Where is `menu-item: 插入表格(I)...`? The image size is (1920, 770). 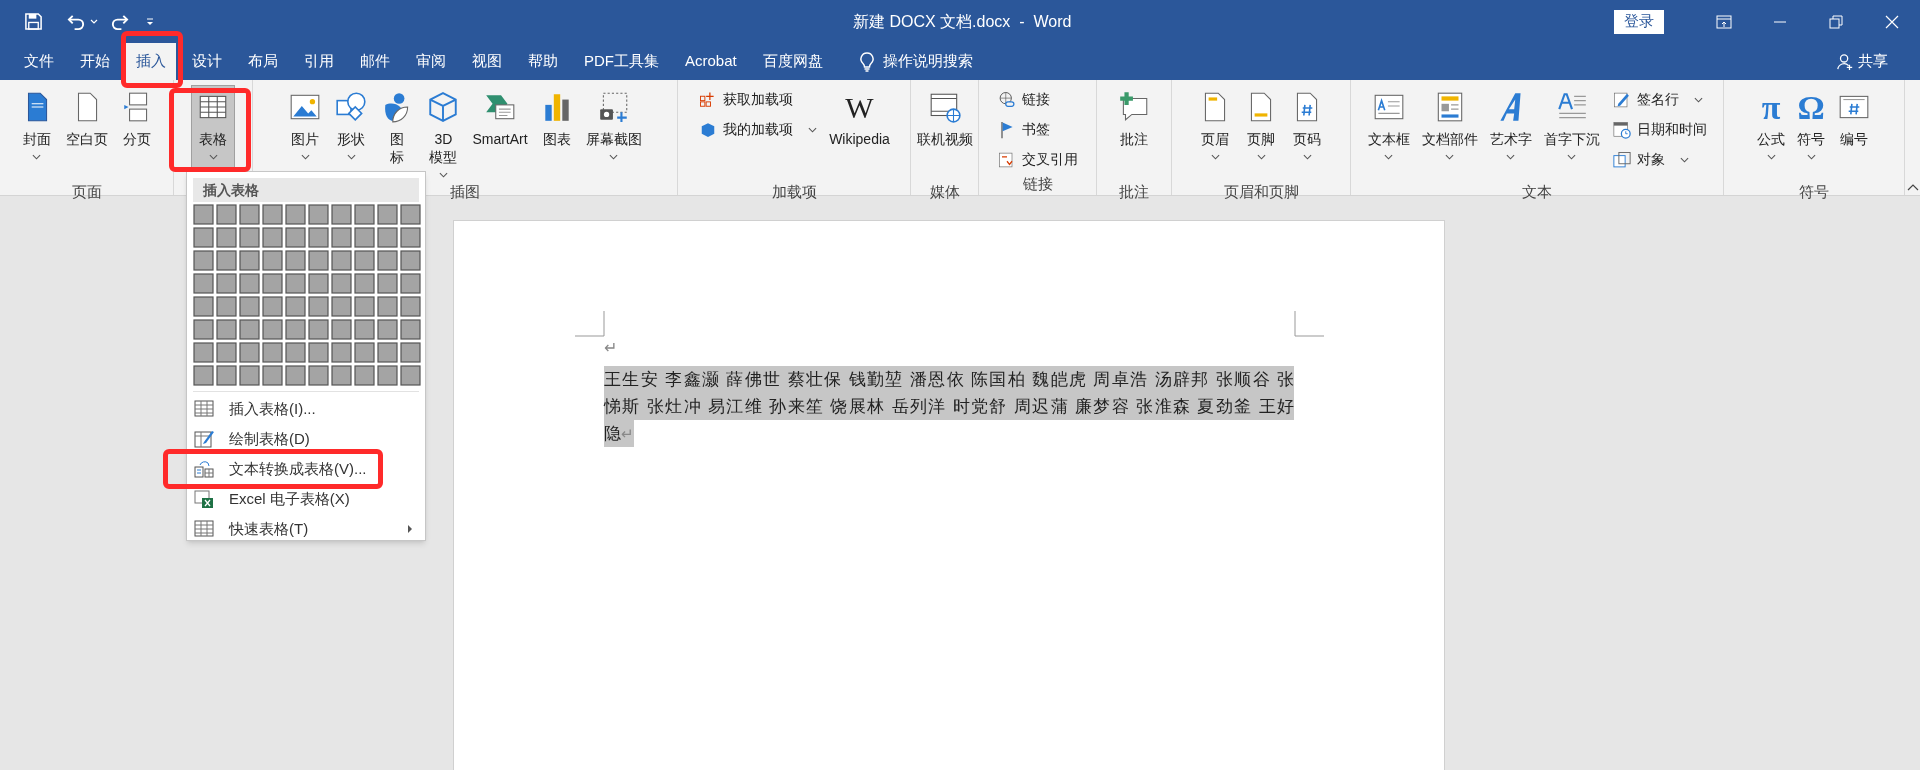 menu-item: 插入表格(I)... is located at coordinates (306, 409).